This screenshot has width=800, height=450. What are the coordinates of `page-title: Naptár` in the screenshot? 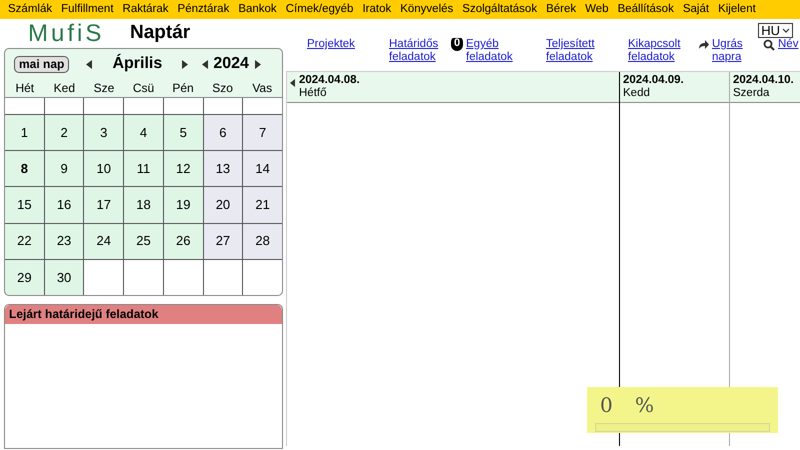 It's located at (160, 33).